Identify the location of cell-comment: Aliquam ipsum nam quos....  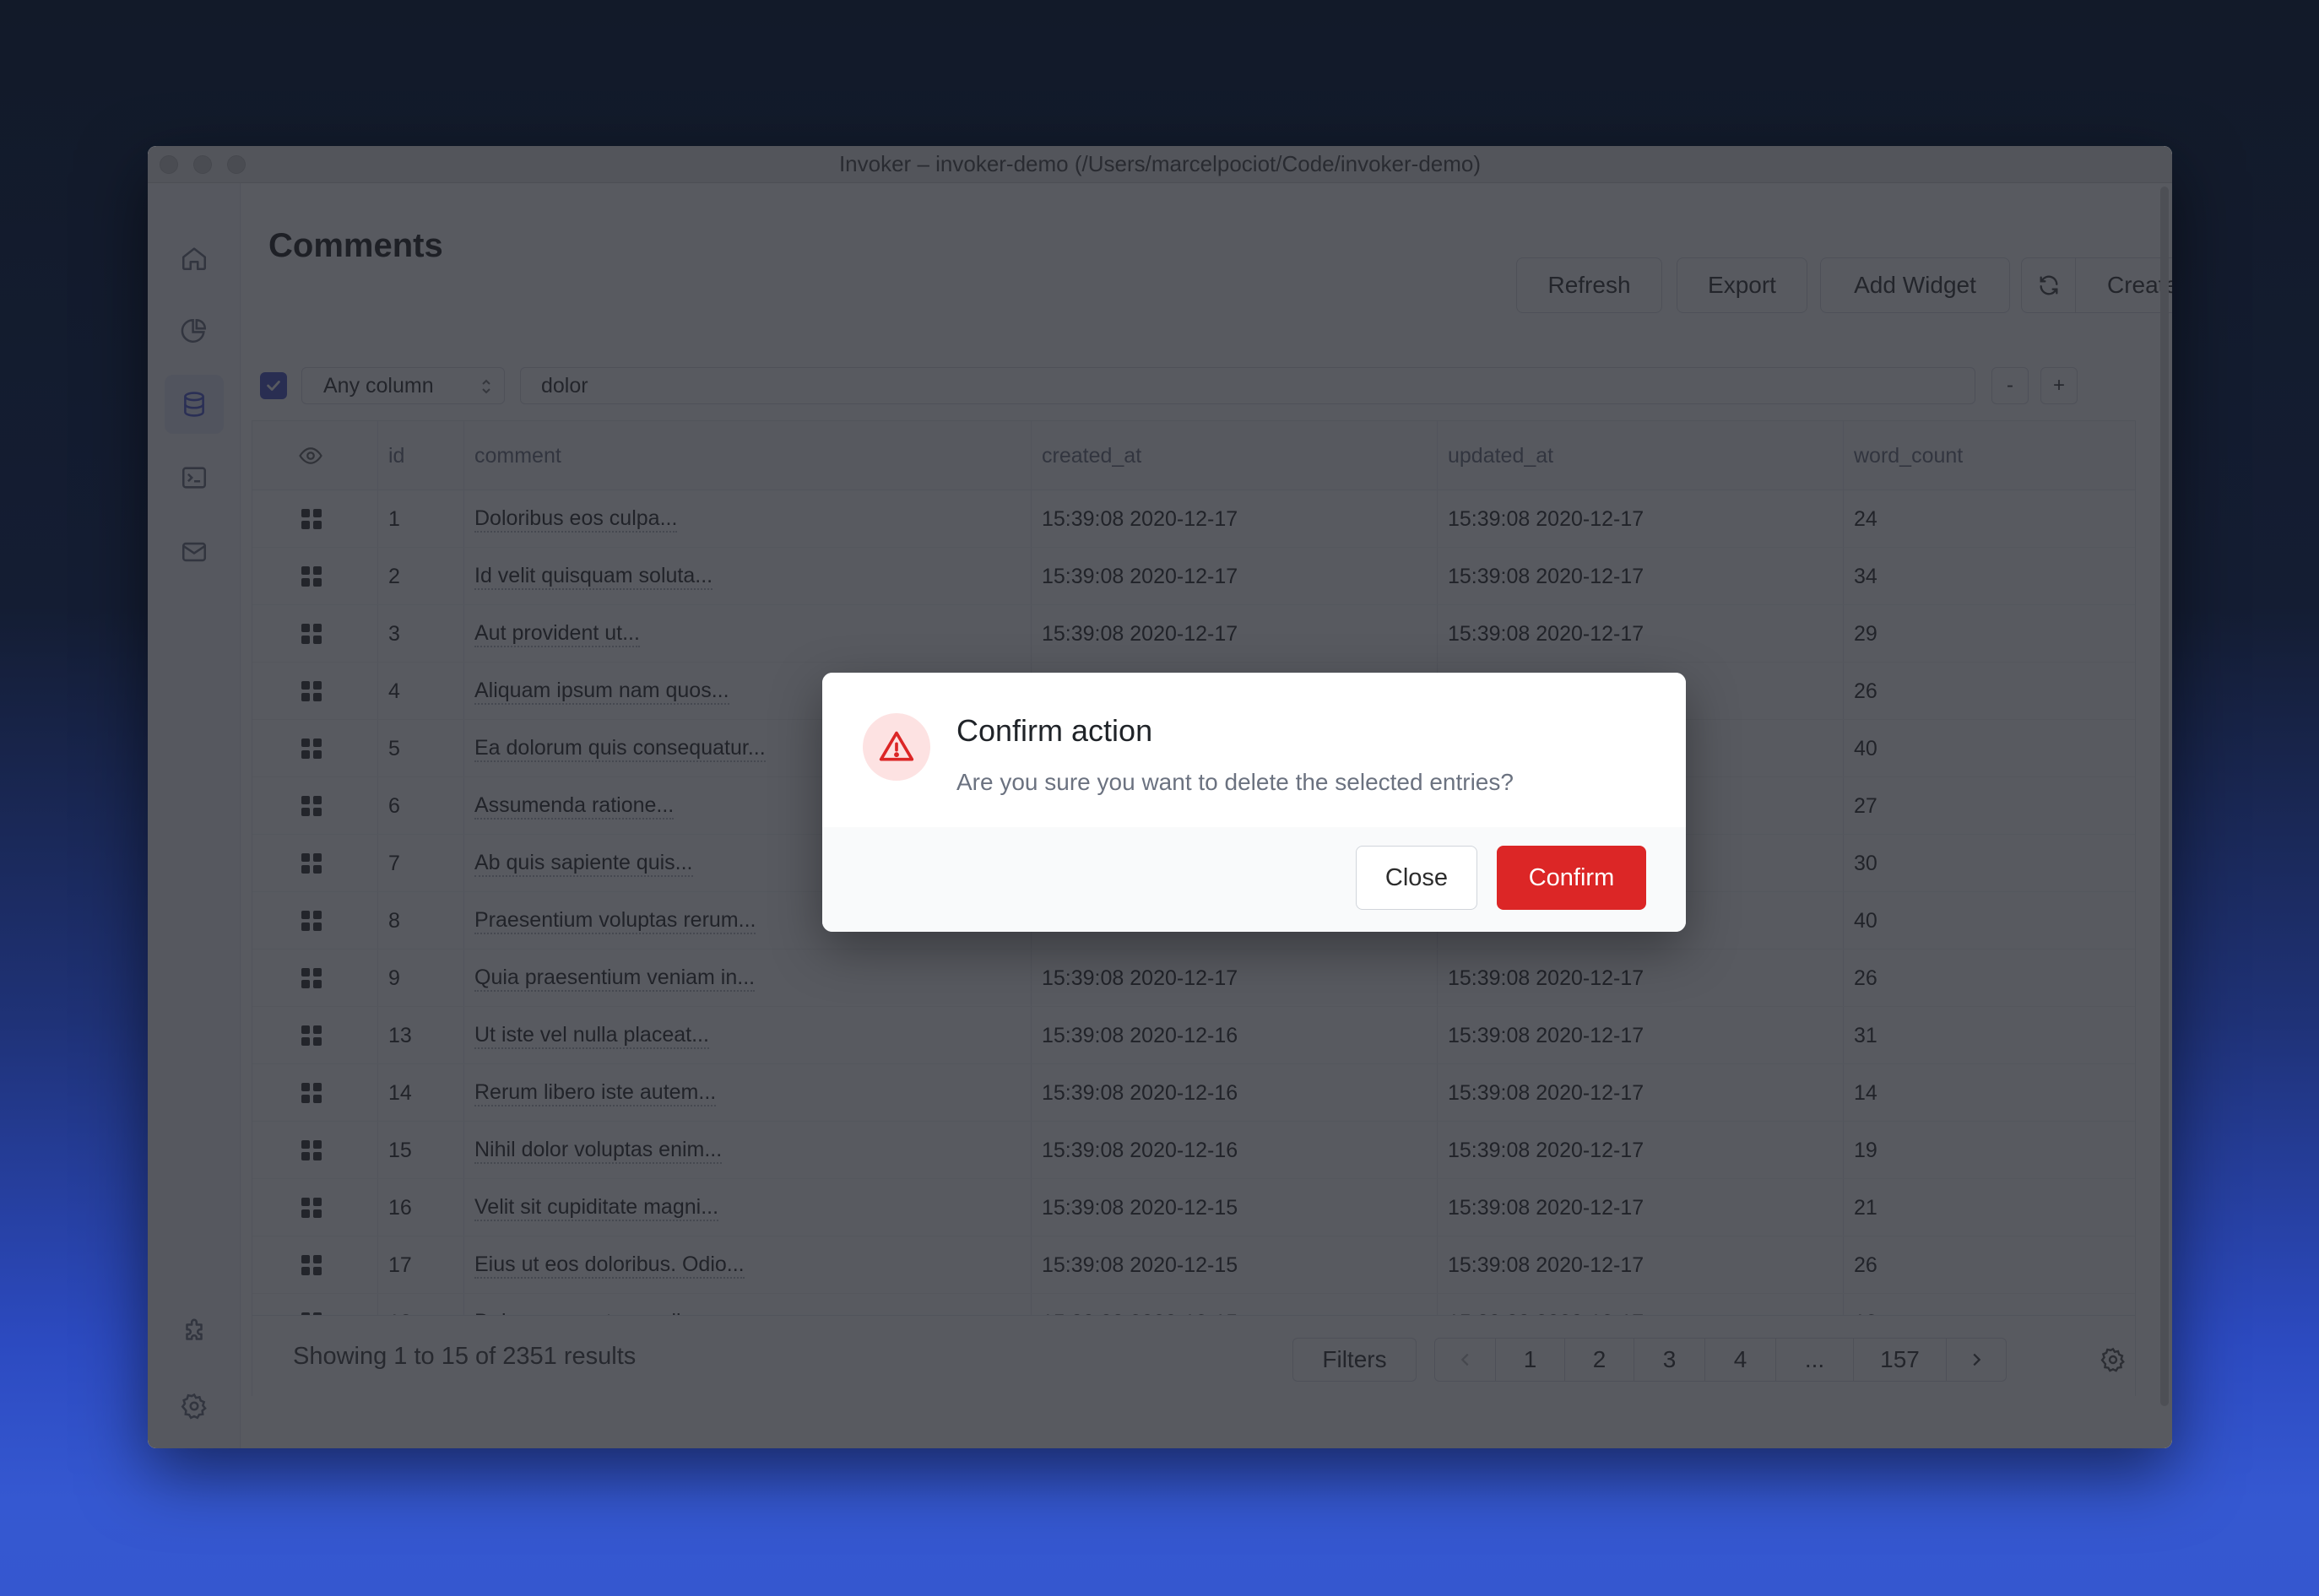
(601, 691).